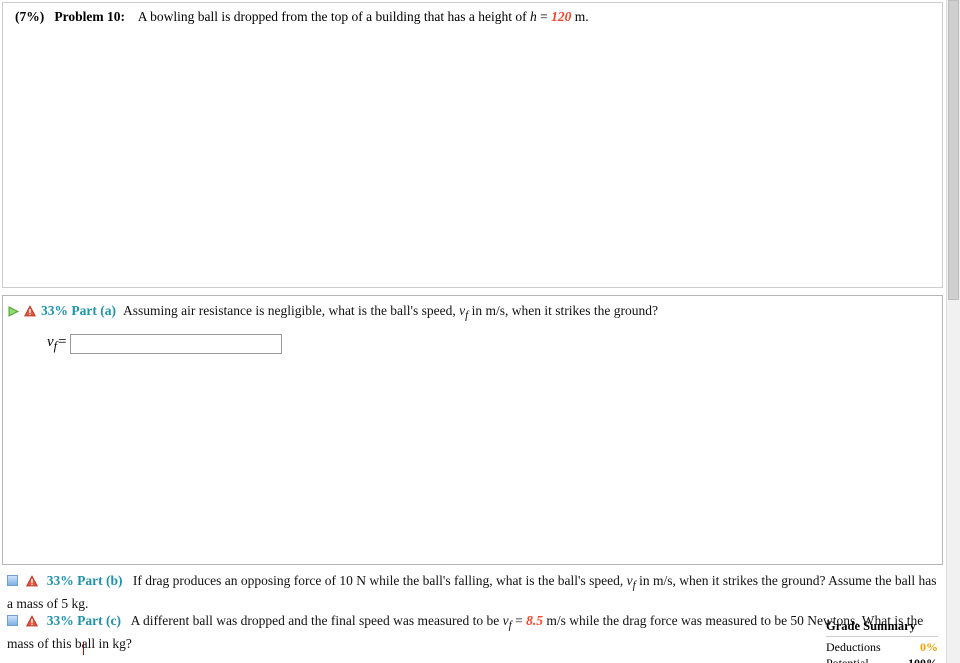 This screenshot has width=960, height=663. Describe the element at coordinates (467, 315) in the screenshot. I see `part-a-var-sub: f` at that location.